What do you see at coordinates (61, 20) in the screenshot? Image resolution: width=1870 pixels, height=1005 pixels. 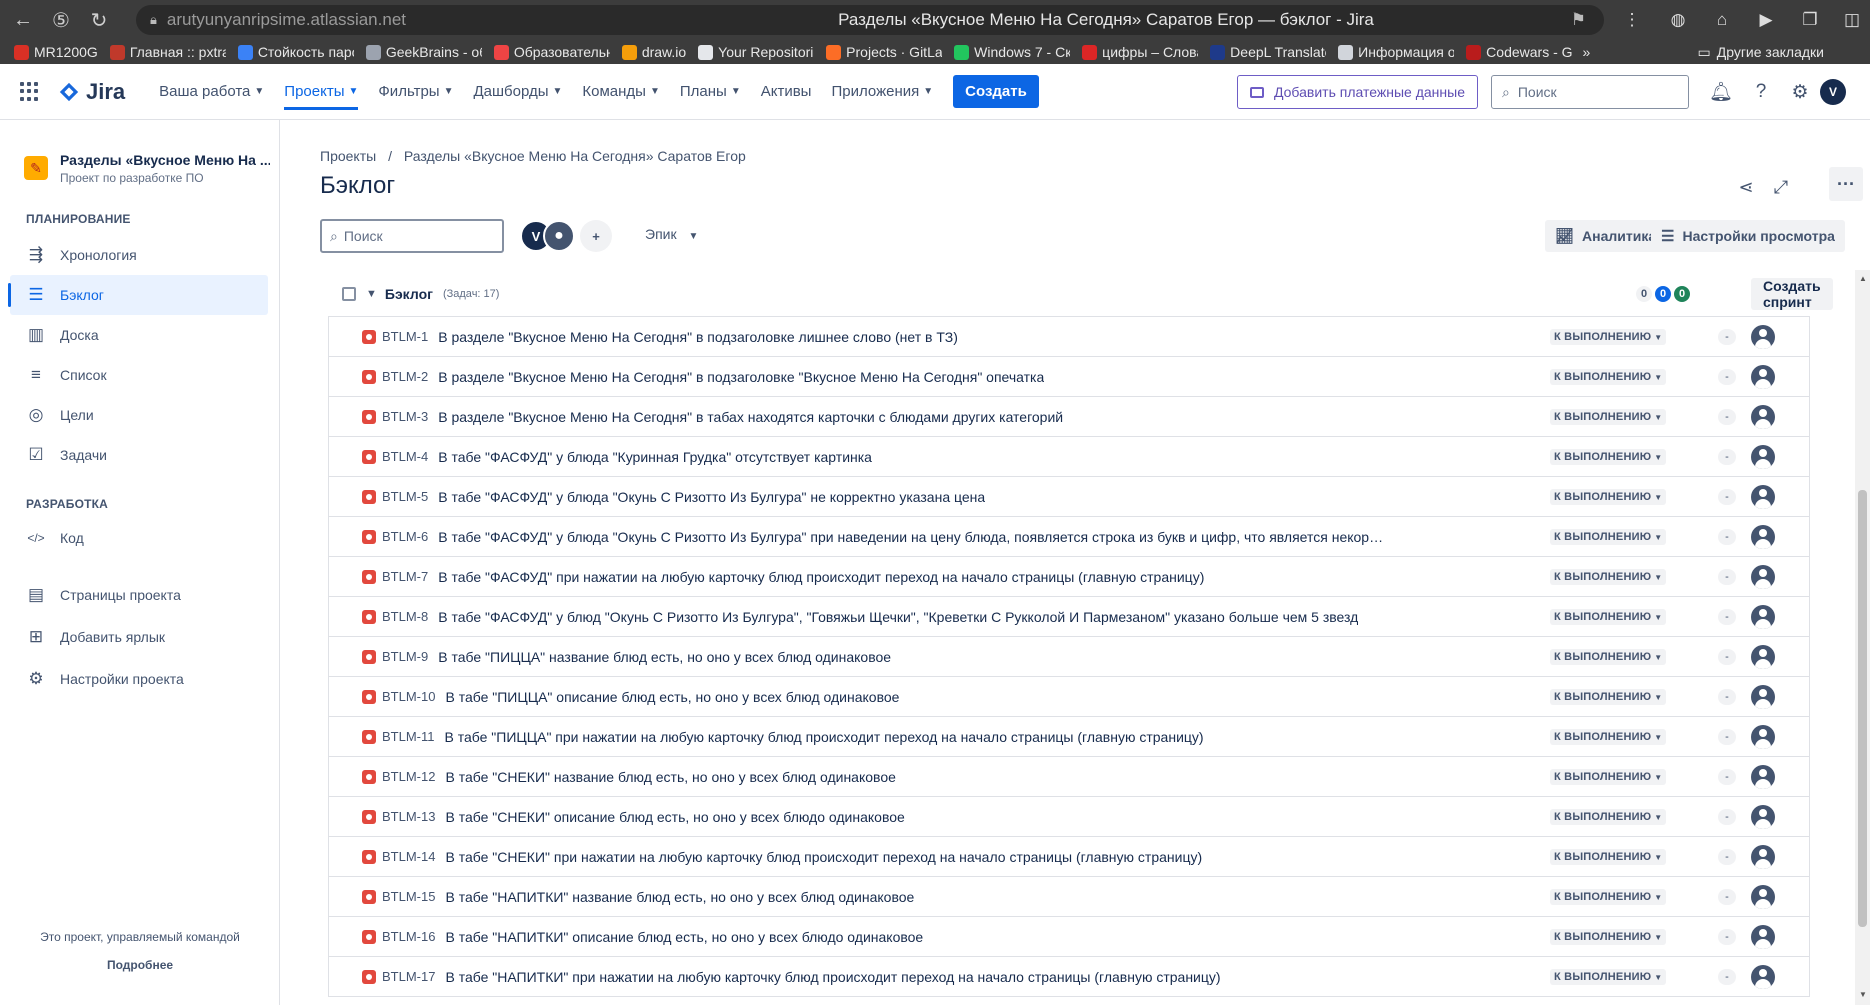 I see `forward-icon: ⑤` at bounding box center [61, 20].